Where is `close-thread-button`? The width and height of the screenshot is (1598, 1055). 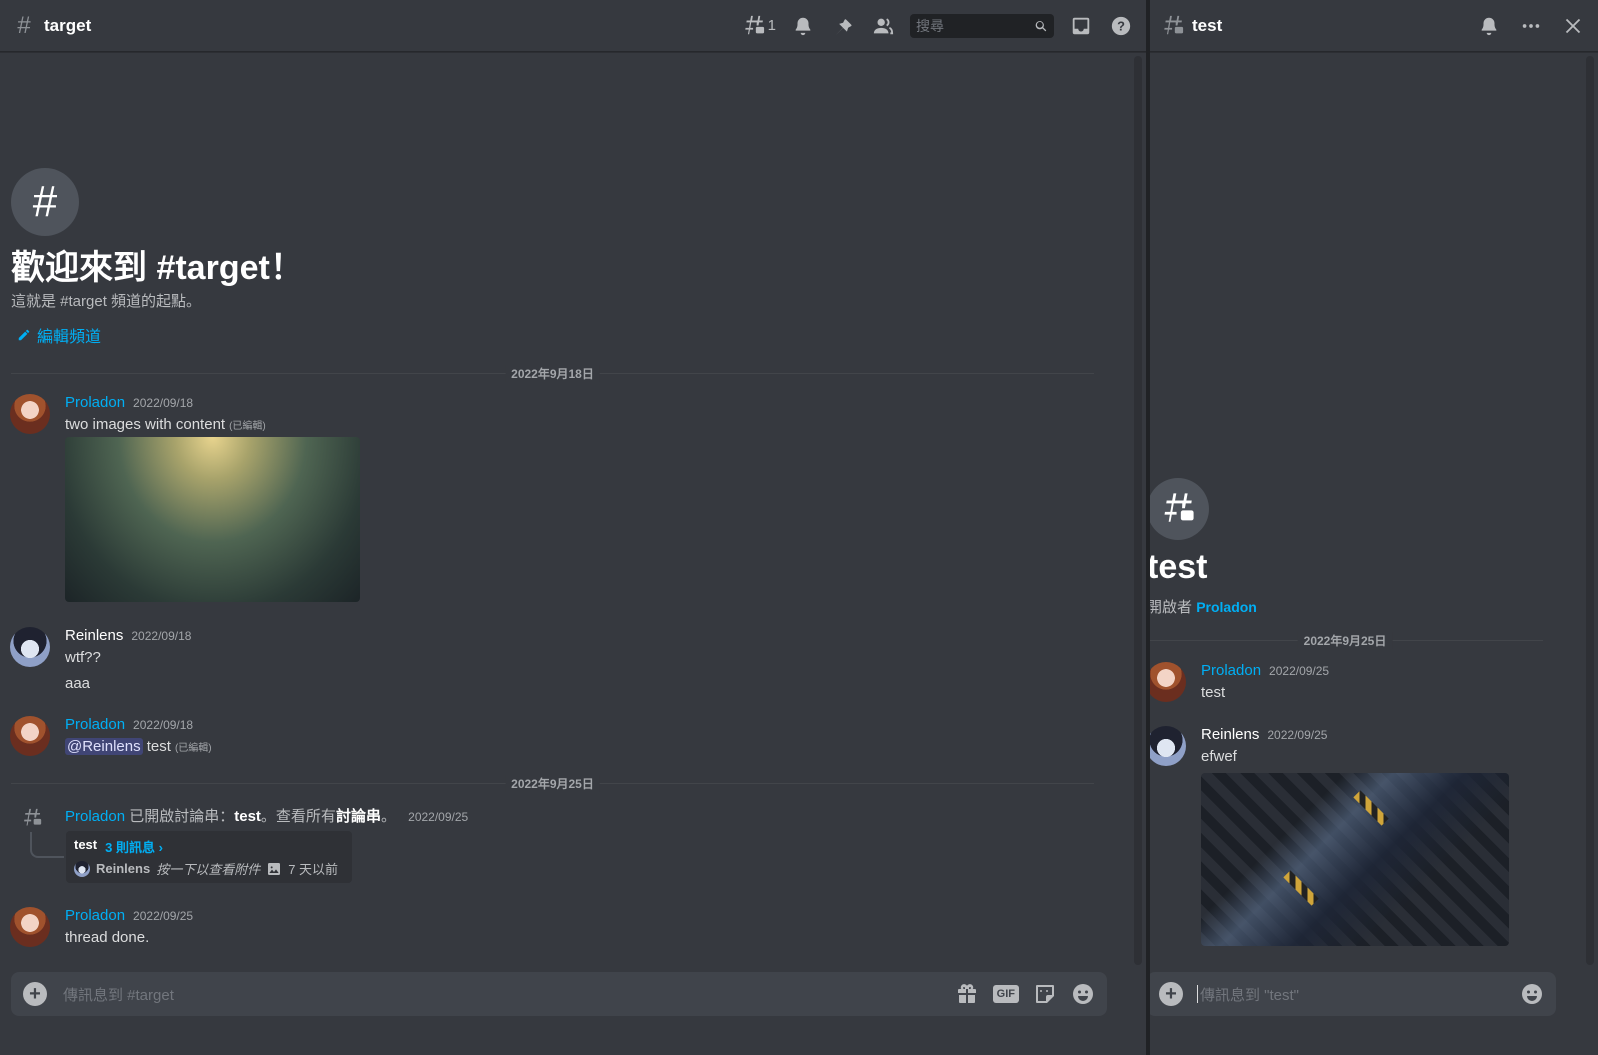 close-thread-button is located at coordinates (1573, 26).